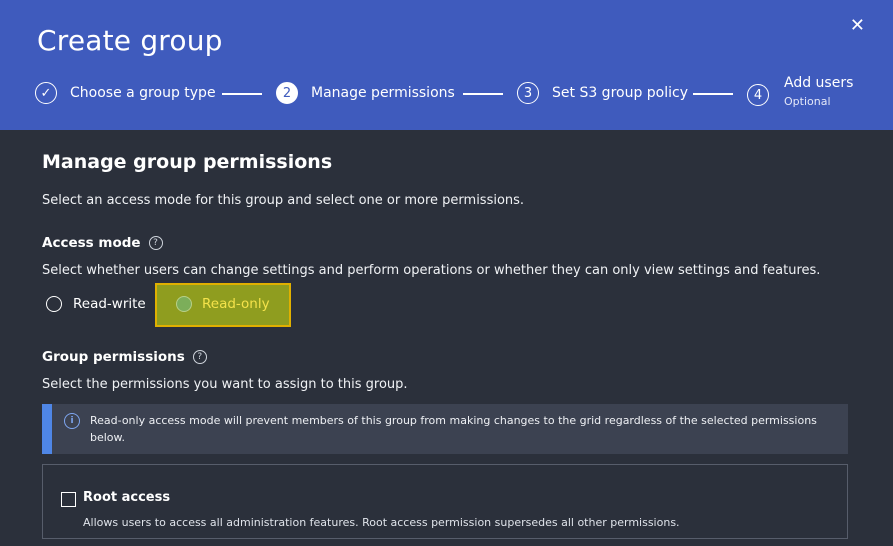 The image size is (893, 546). What do you see at coordinates (72, 421) in the screenshot?
I see `info-icon: i` at bounding box center [72, 421].